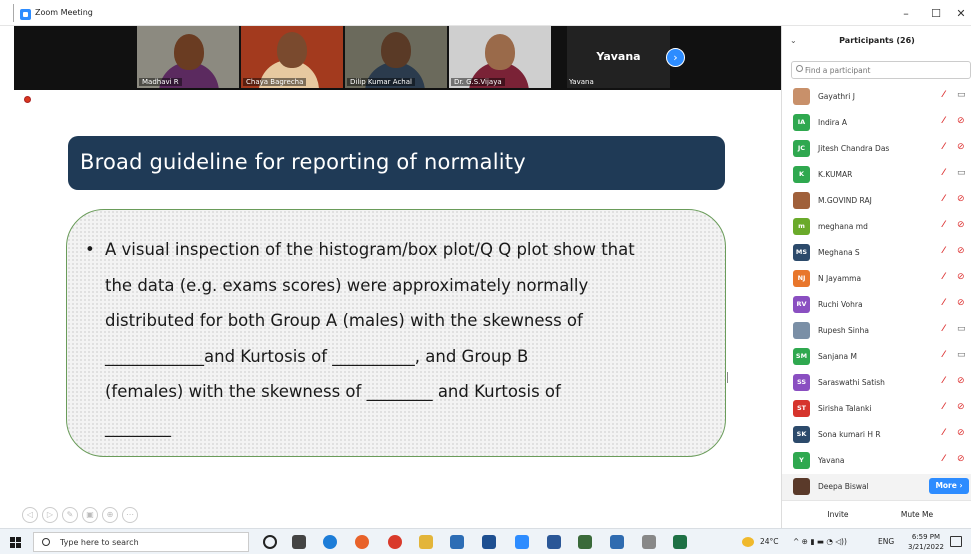 This screenshot has height=554, width=971. I want to click on participant-name: Saraswathi Satish, so click(851, 382).